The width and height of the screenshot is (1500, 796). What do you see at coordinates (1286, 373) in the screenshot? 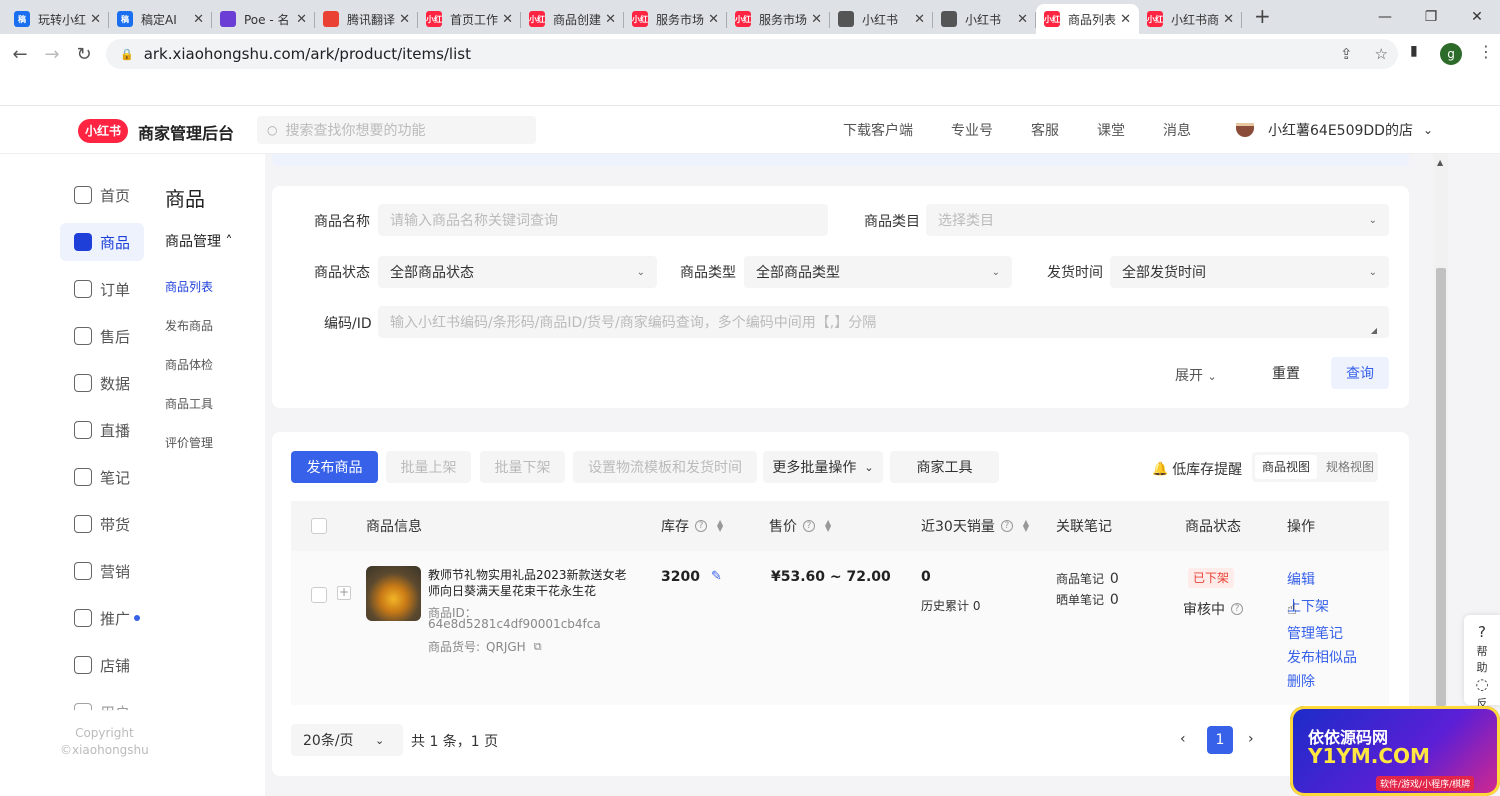
I see `reset-button: 重置` at bounding box center [1286, 373].